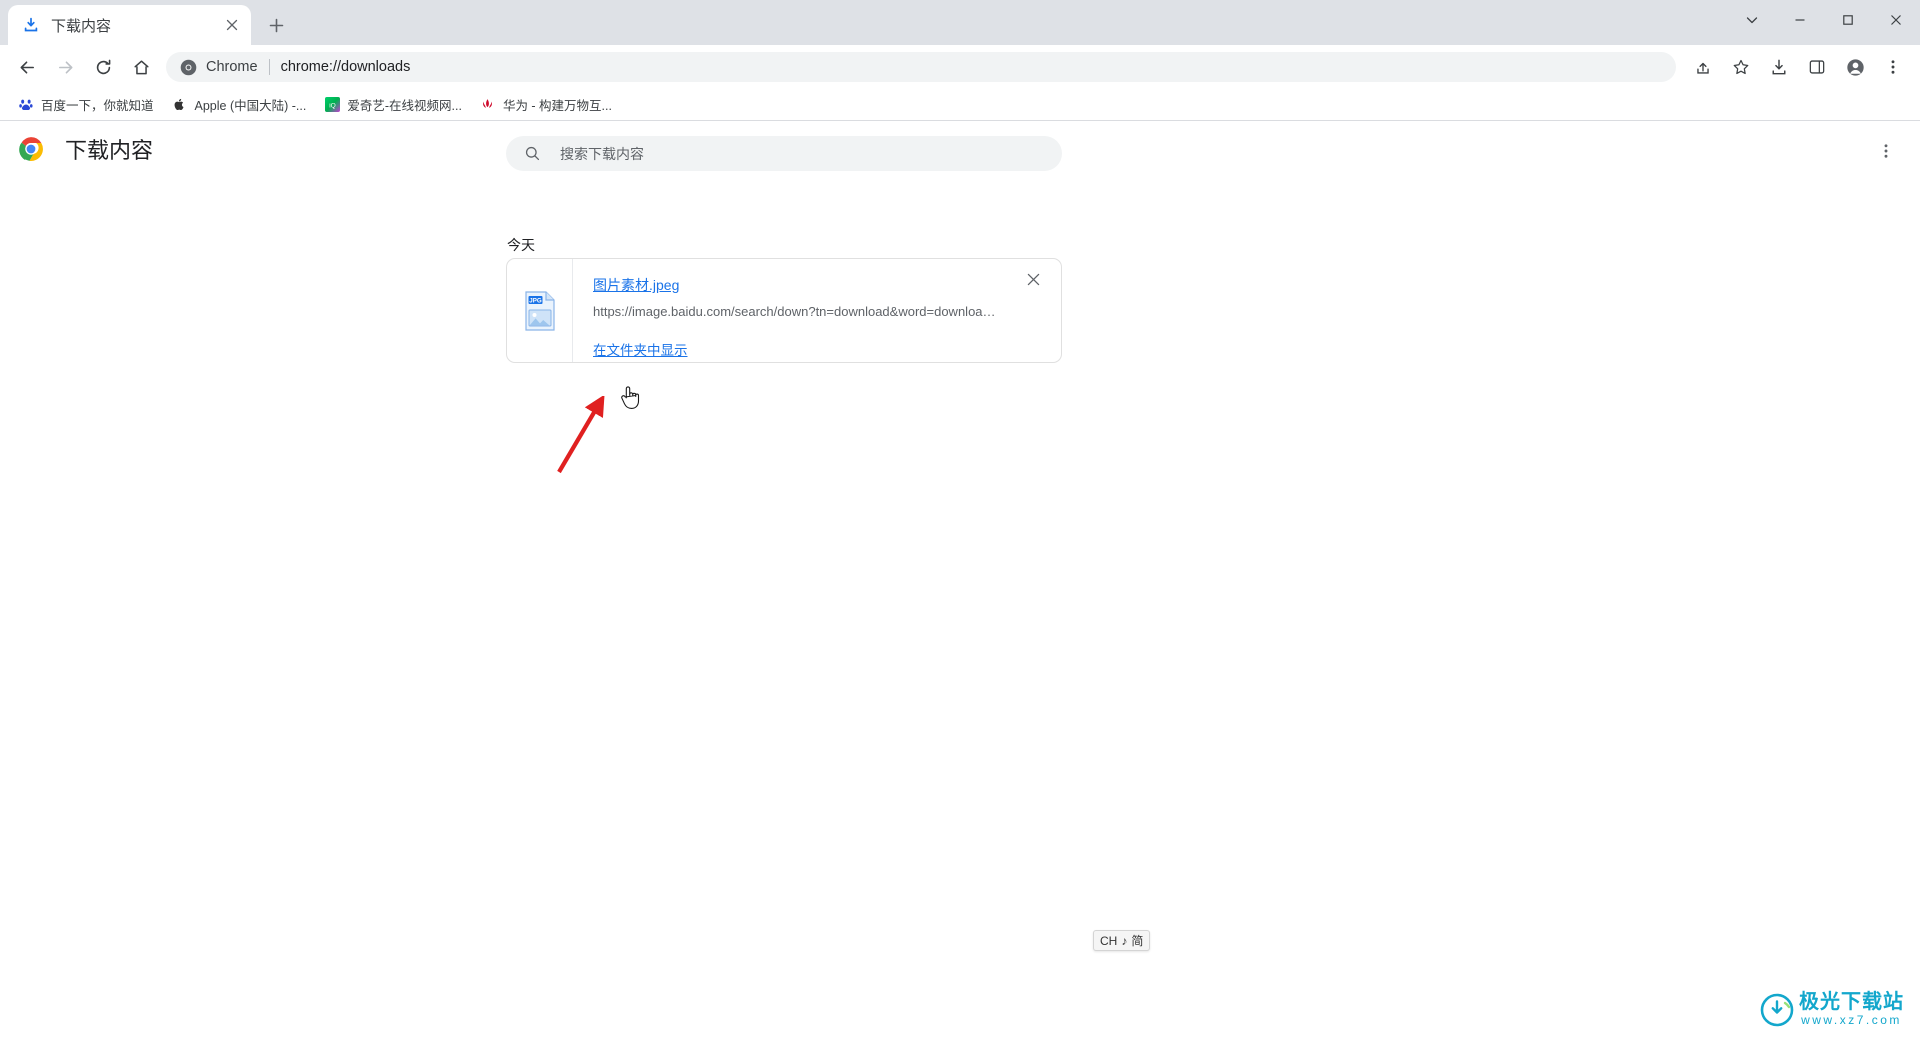 The width and height of the screenshot is (1920, 1039). What do you see at coordinates (26, 105) in the screenshot?
I see `baidu-favicon` at bounding box center [26, 105].